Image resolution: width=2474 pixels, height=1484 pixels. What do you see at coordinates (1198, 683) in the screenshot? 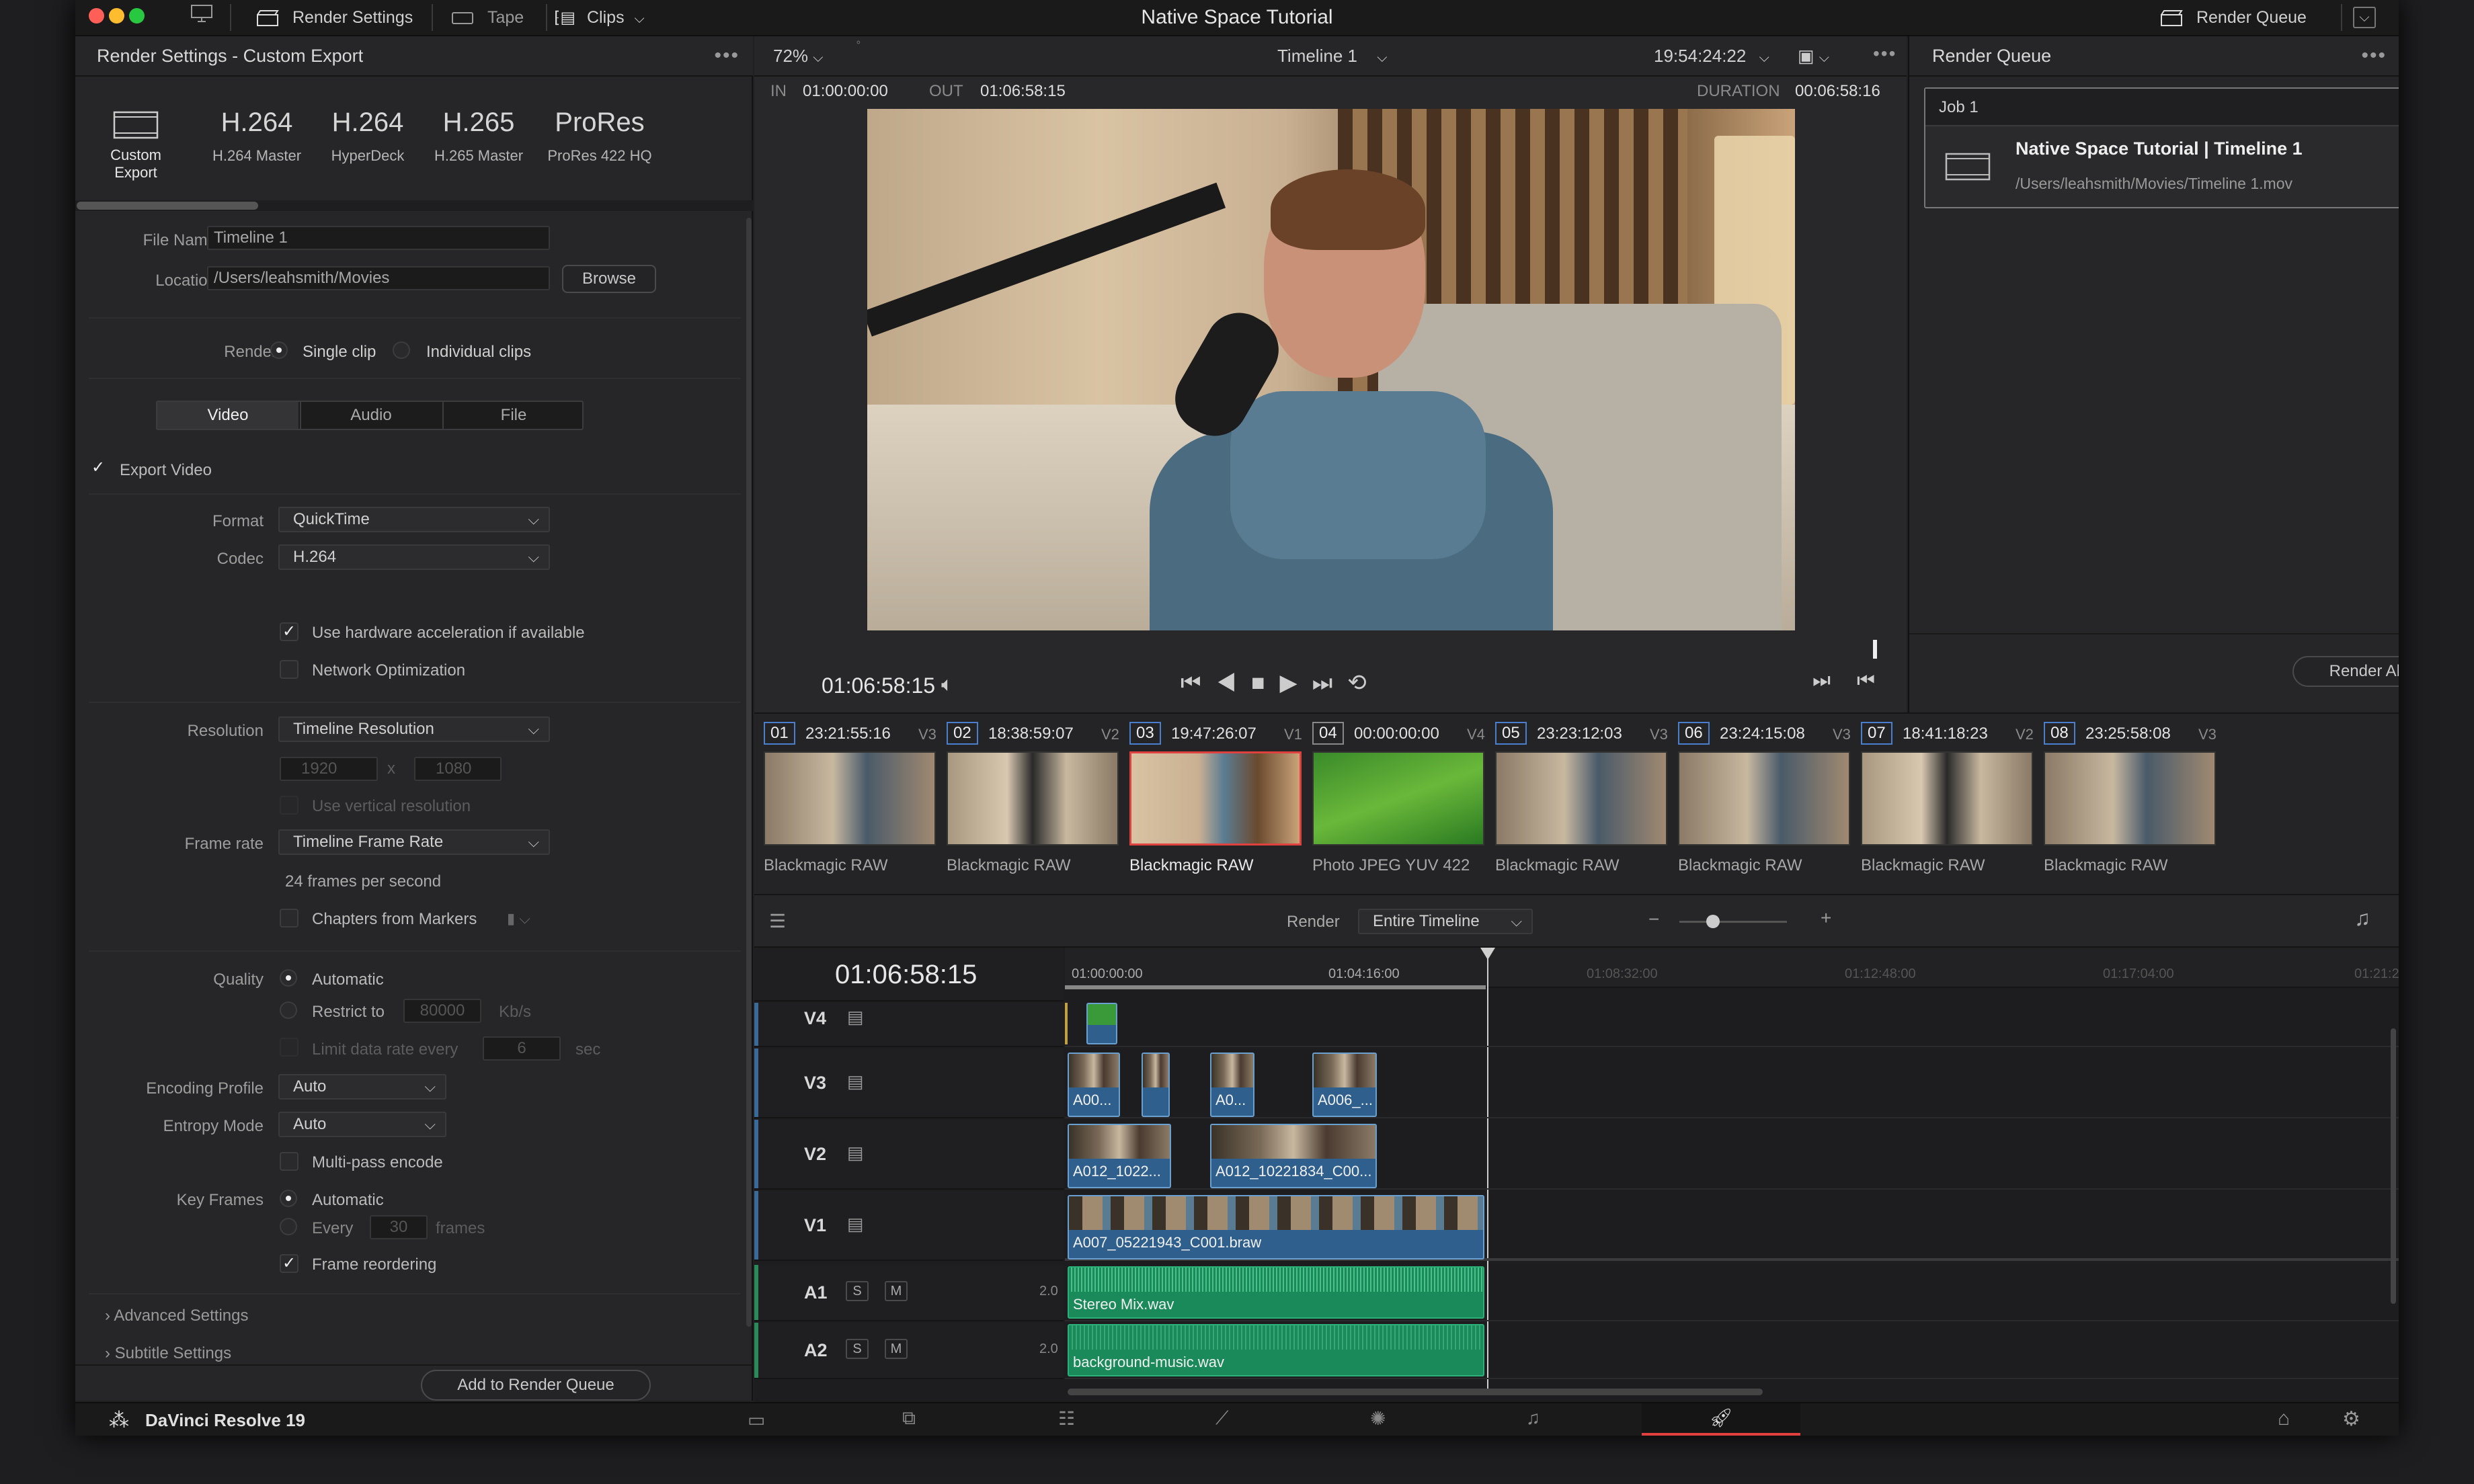
I see `go-to-start-icon: ⏮︎` at bounding box center [1198, 683].